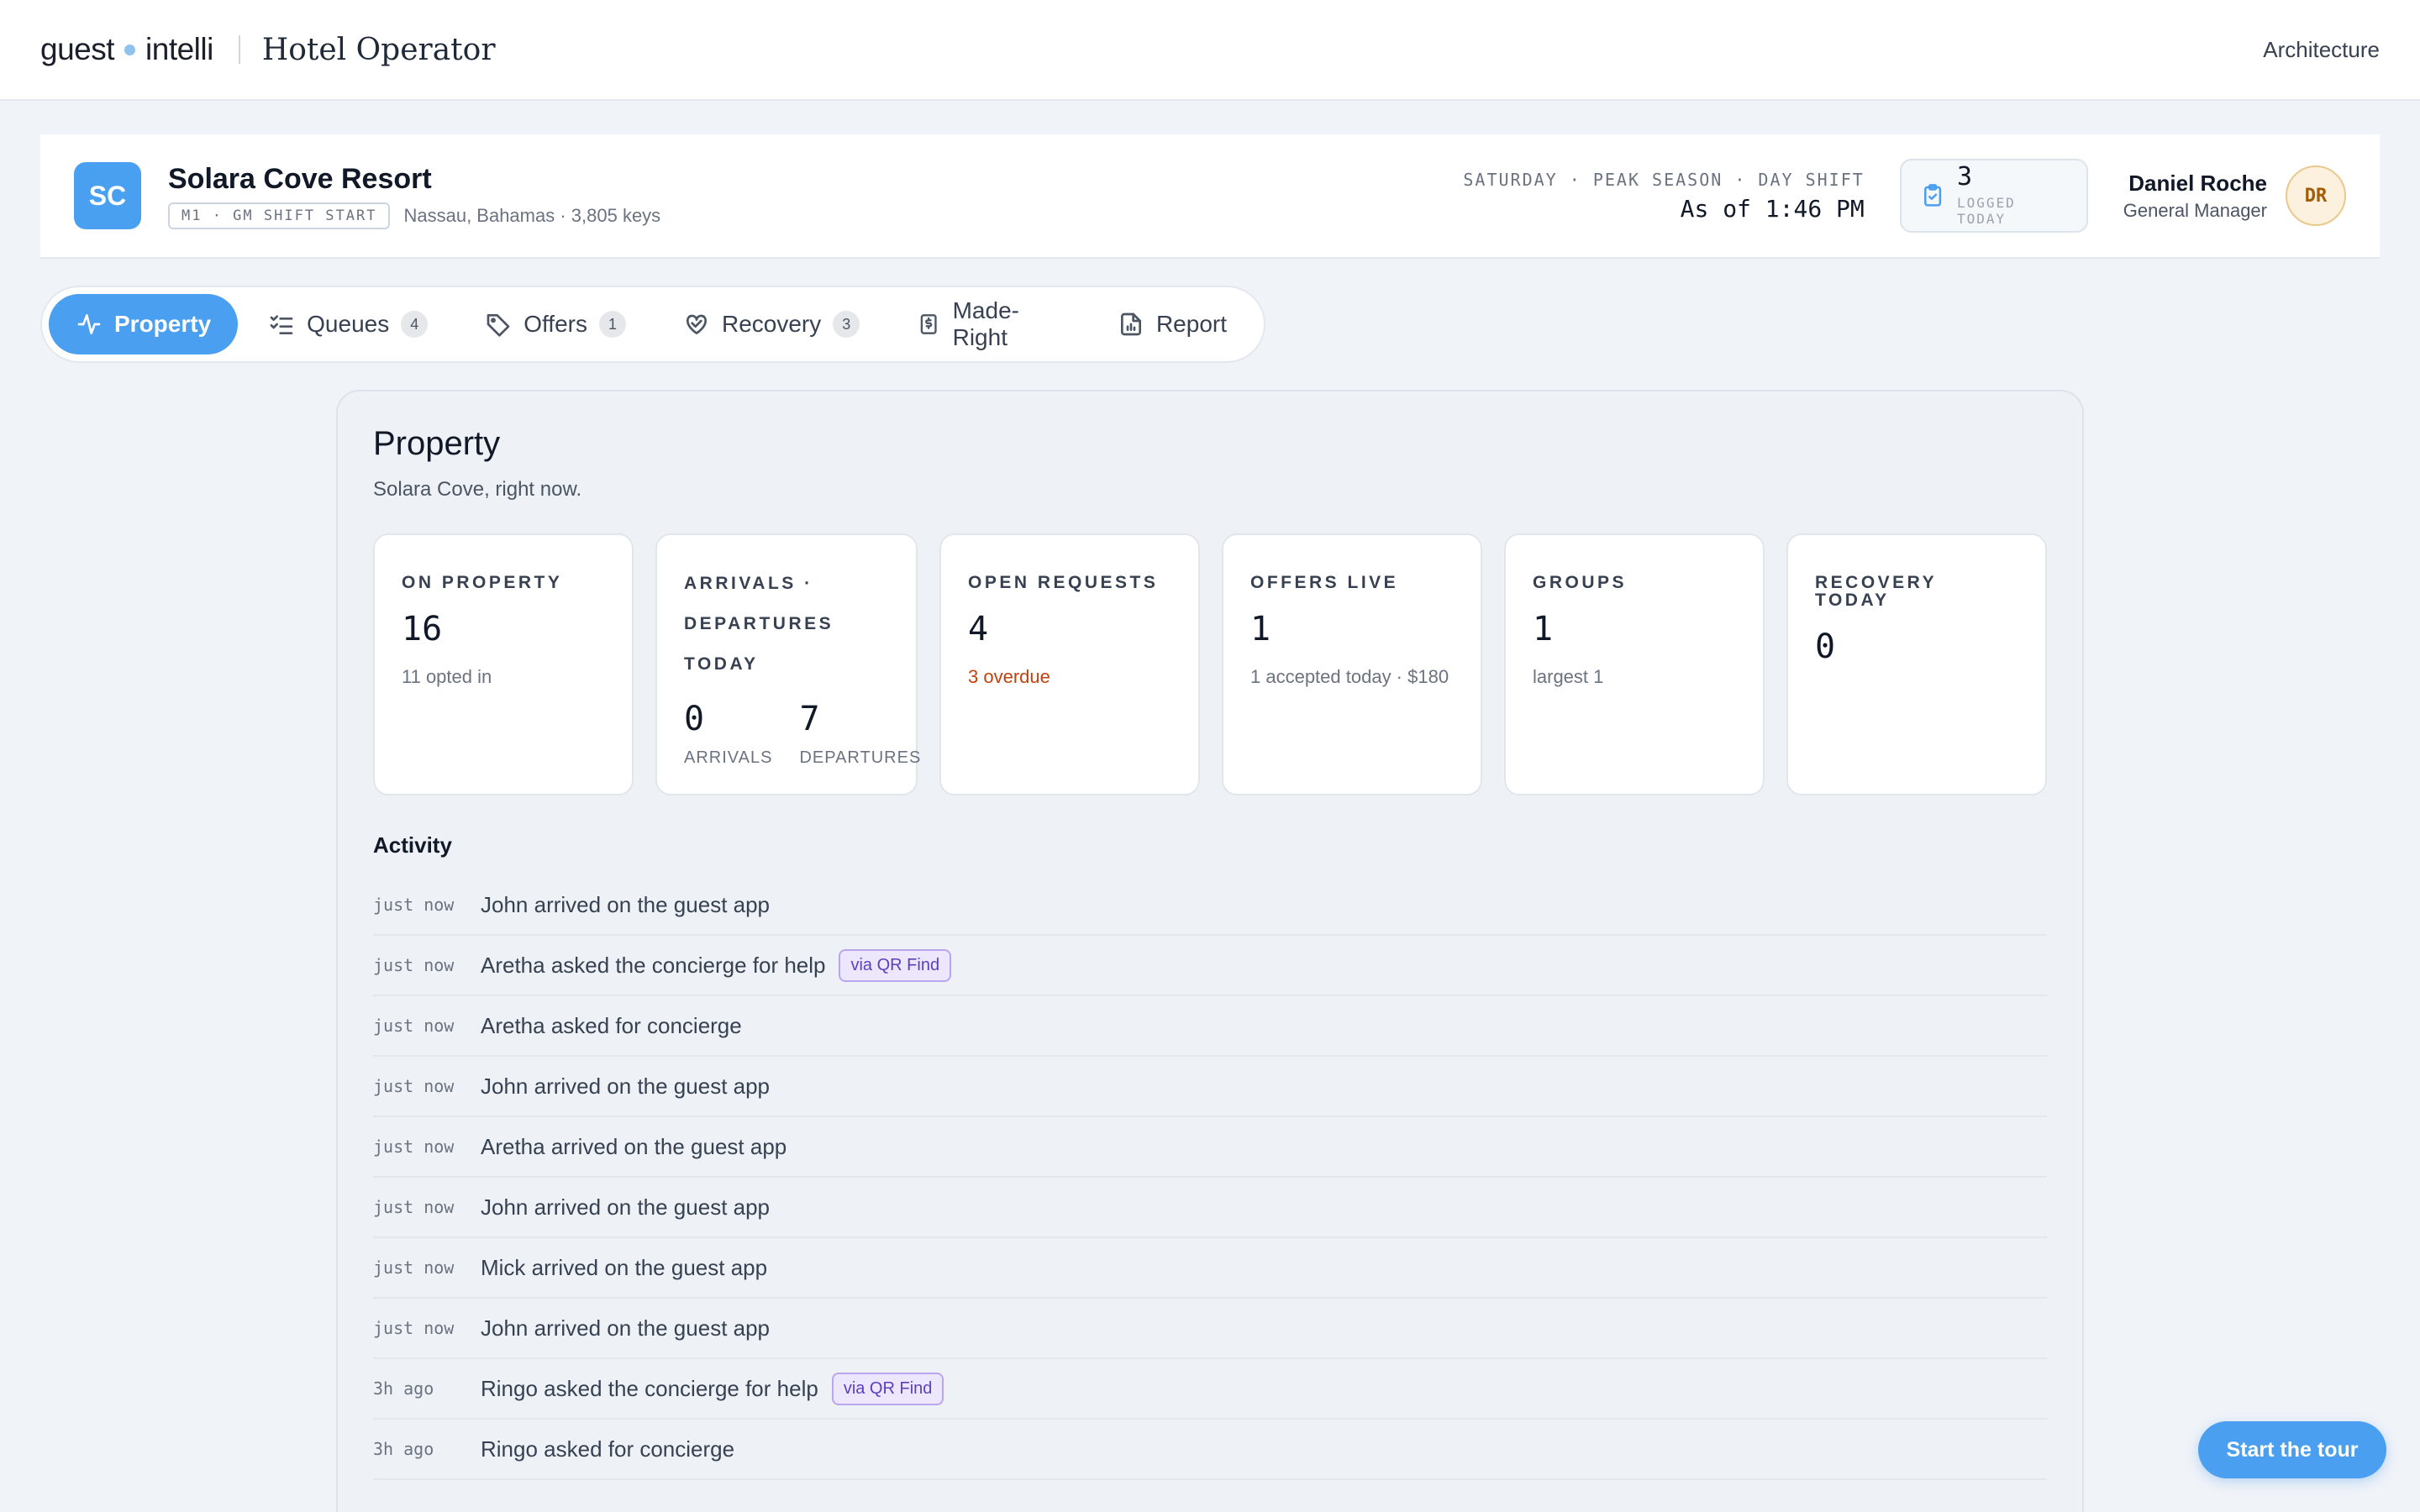  What do you see at coordinates (163, 324) in the screenshot?
I see `tab-label: Property` at bounding box center [163, 324].